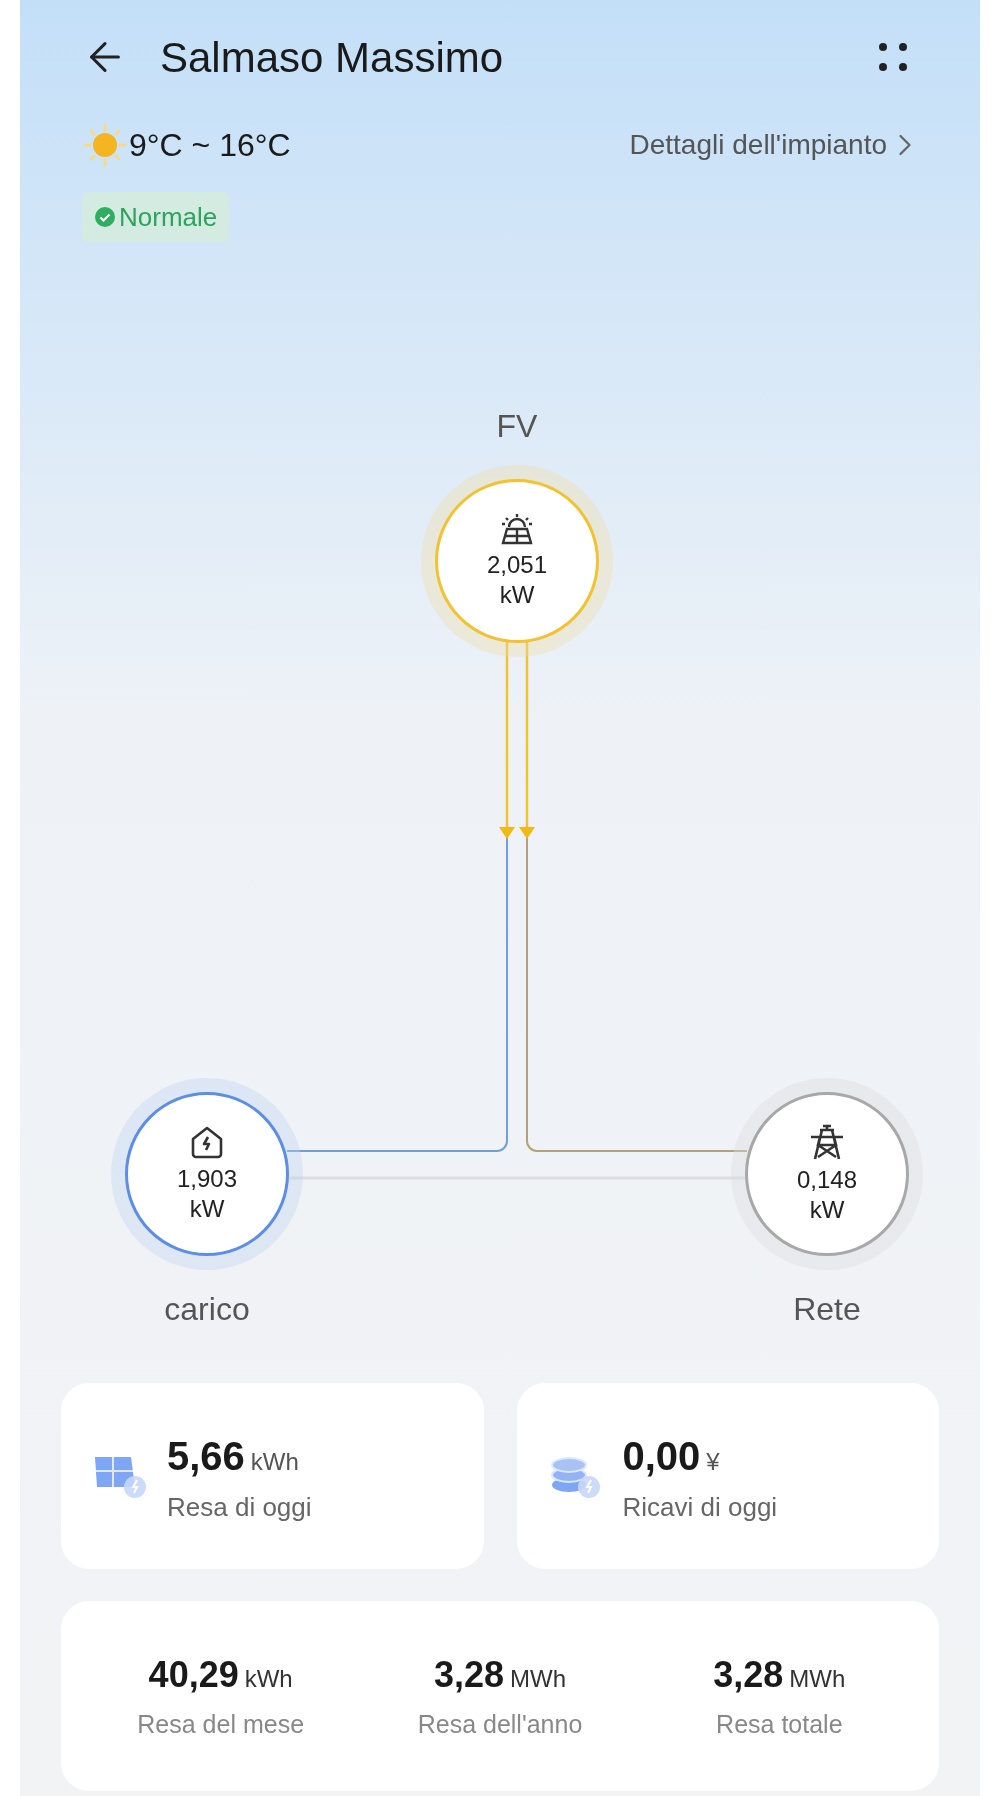 Image resolution: width=1000 pixels, height=1796 pixels. What do you see at coordinates (168, 217) in the screenshot?
I see `status-label: Normale` at bounding box center [168, 217].